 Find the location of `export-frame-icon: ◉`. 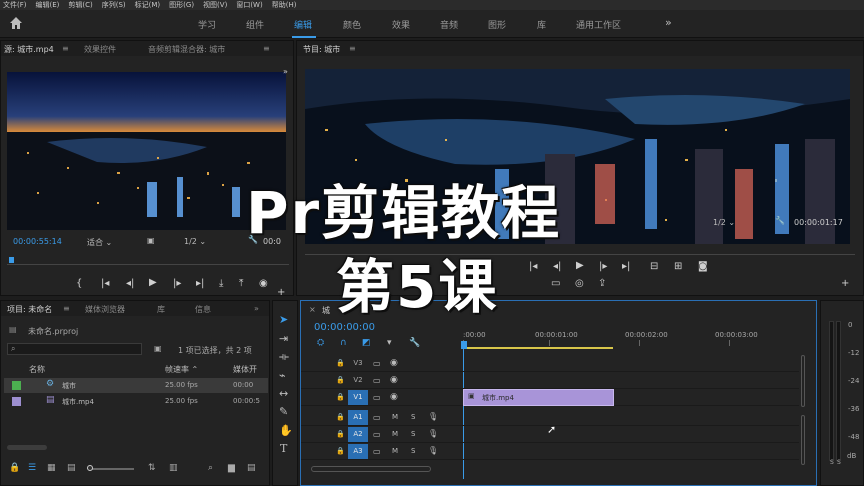

export-frame-icon: ◉ is located at coordinates (263, 283).